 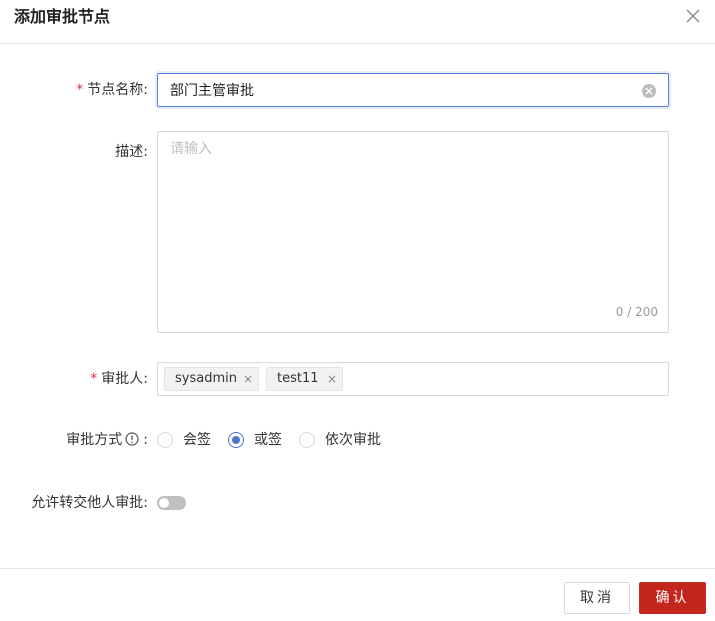 I want to click on dialog-title: 添加审批节点, so click(x=62, y=16).